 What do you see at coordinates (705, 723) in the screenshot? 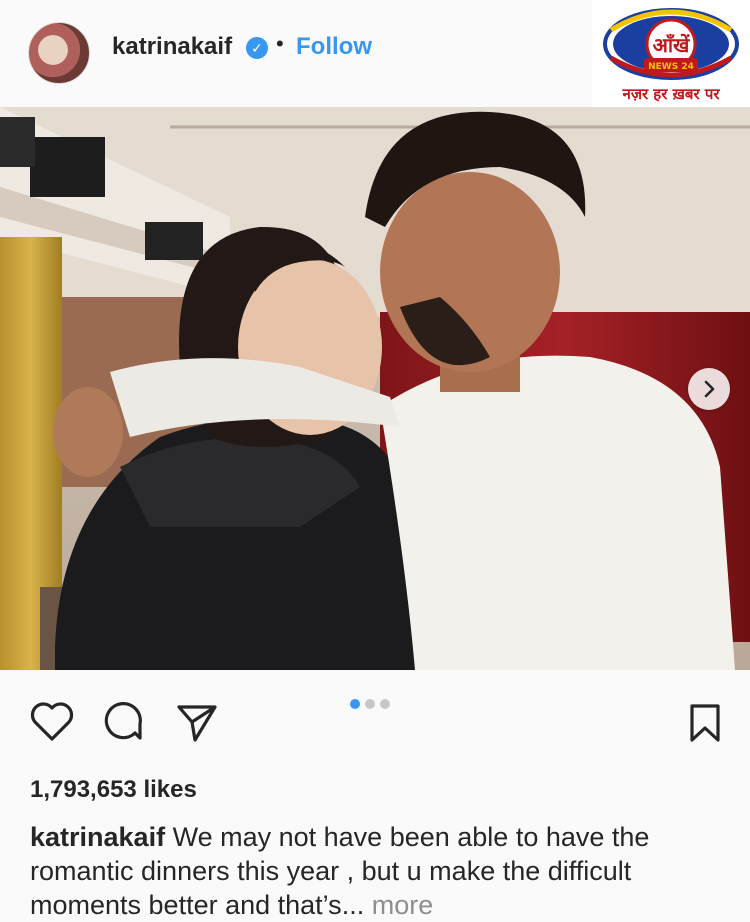
I see `bookmark-icon` at bounding box center [705, 723].